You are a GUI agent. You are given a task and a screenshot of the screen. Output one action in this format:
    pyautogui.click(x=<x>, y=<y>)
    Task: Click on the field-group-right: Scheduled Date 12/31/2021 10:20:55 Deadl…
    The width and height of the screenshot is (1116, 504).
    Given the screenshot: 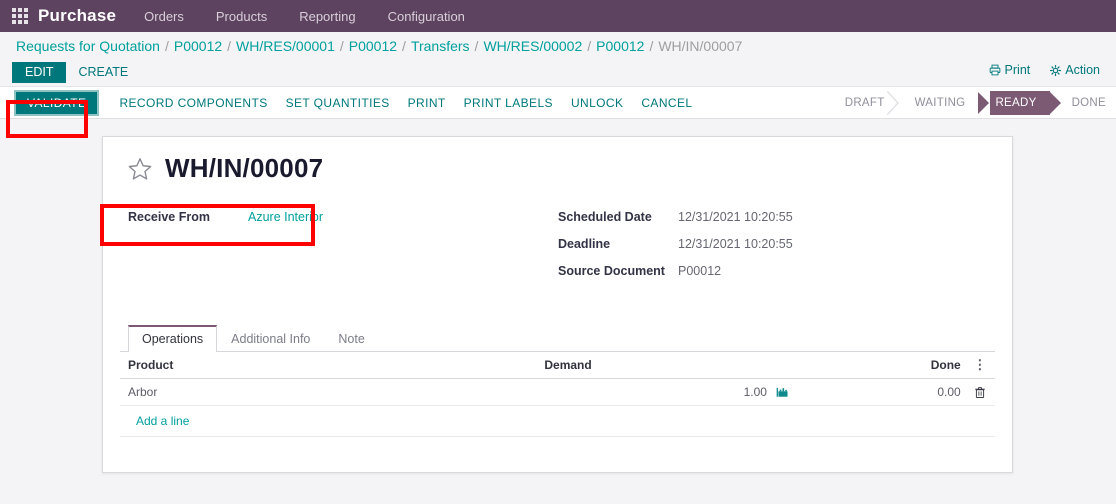 What is the action you would take?
    pyautogui.click(x=768, y=250)
    